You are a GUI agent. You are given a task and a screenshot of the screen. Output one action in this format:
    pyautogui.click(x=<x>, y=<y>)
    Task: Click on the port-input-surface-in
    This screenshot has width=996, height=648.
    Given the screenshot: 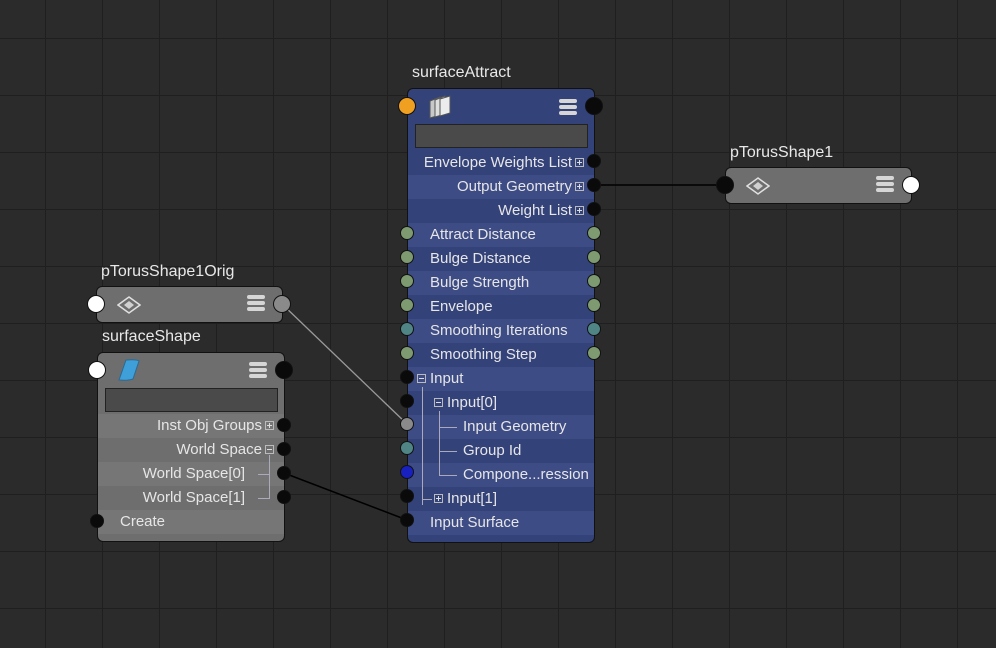 What is the action you would take?
    pyautogui.click(x=407, y=520)
    